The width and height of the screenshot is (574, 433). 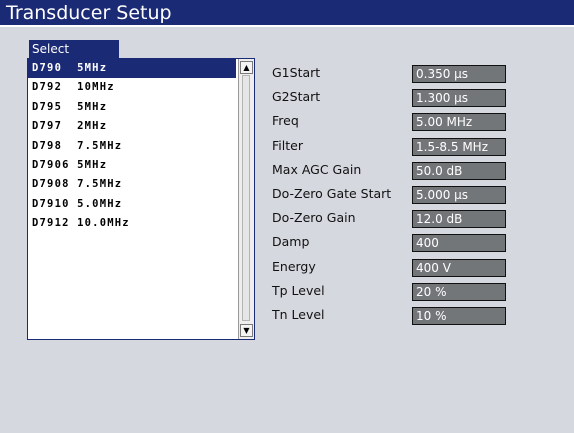 I want to click on transducer-model: D7908, so click(x=51, y=184).